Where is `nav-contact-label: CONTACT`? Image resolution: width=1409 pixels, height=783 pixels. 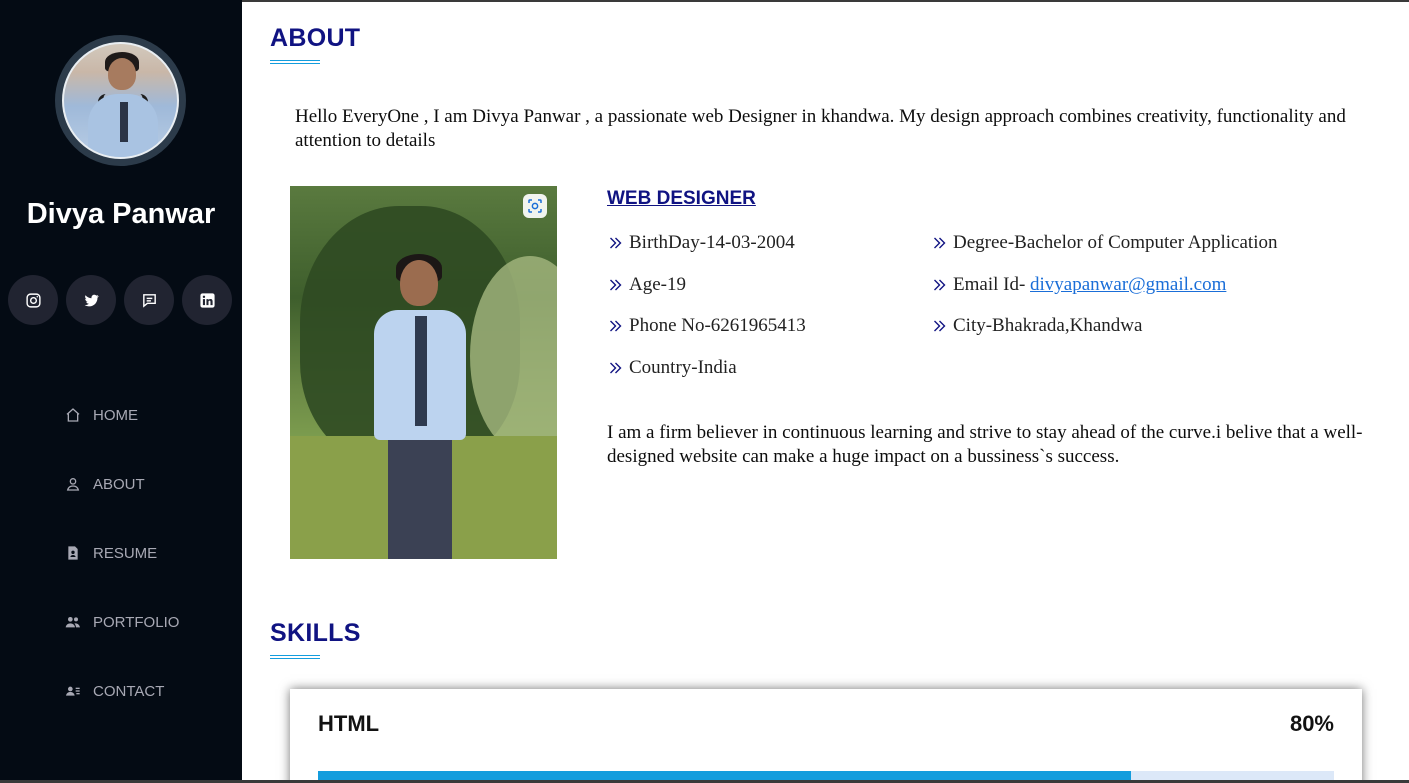
nav-contact-label: CONTACT is located at coordinates (129, 691).